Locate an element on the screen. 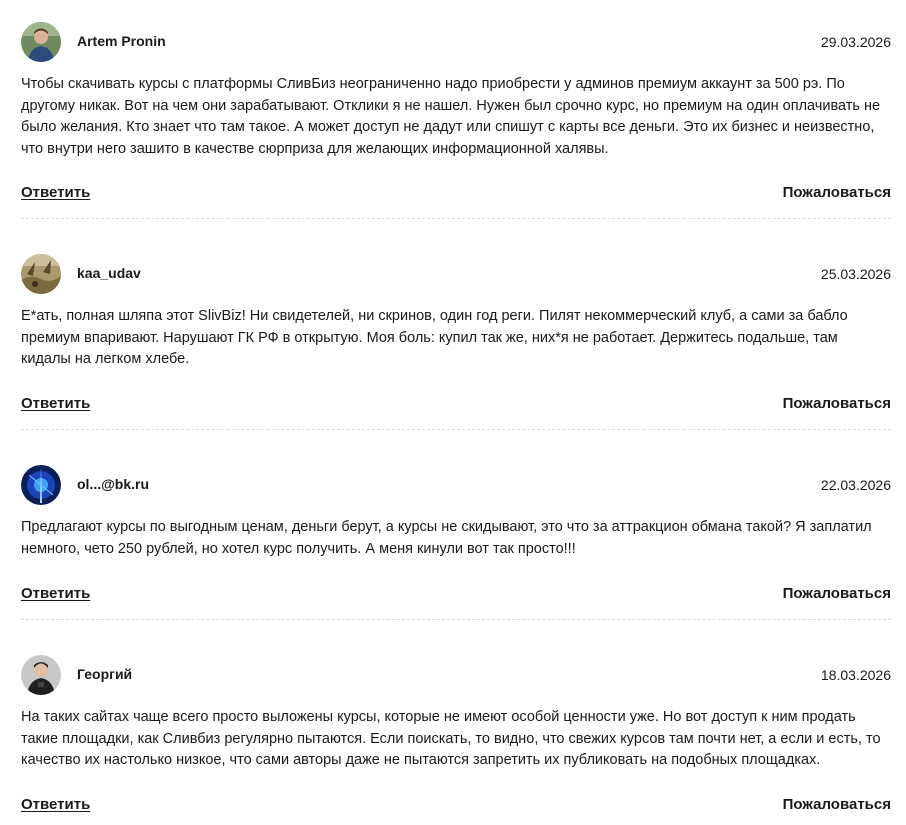 This screenshot has width=906, height=825. review-date: 25.03.2026 is located at coordinates (855, 274).